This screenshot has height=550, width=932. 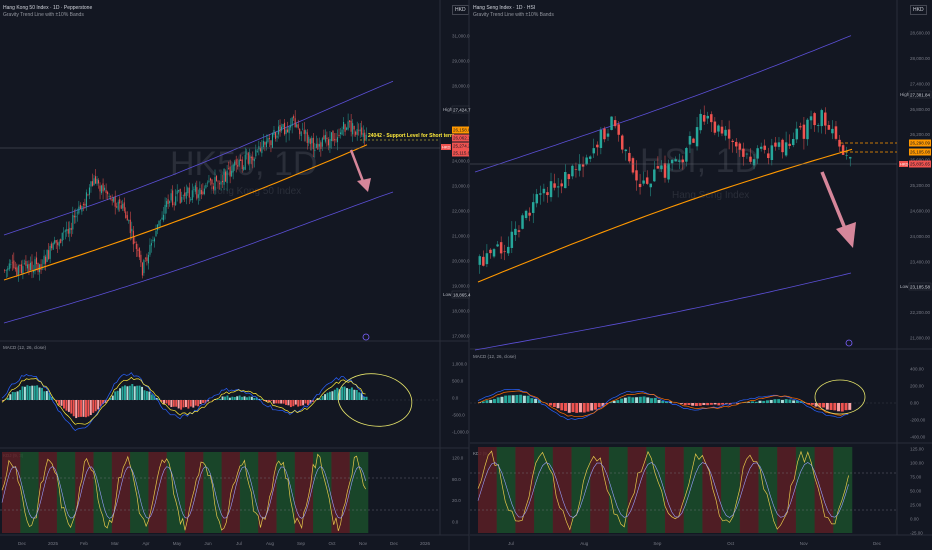 What do you see at coordinates (914, 519) in the screenshot?
I see `axis-tick-label: 0.00` at bounding box center [914, 519].